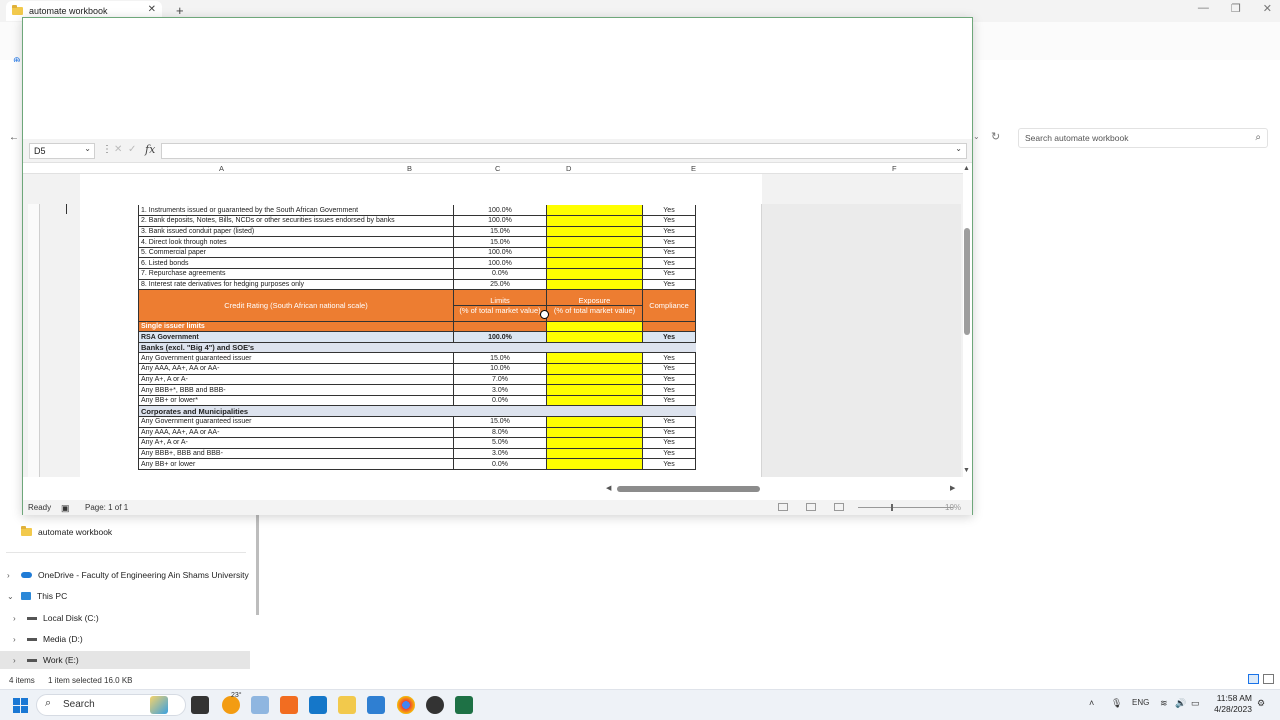  Describe the element at coordinates (409, 168) in the screenshot. I see `column-header-b: B` at that location.